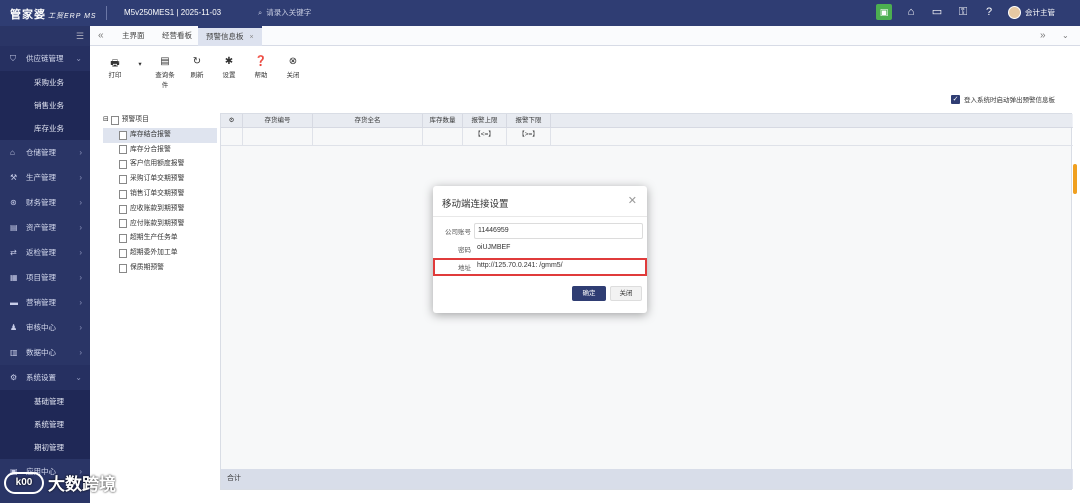  I want to click on tab-scroll-right-icon: », so click(1043, 36).